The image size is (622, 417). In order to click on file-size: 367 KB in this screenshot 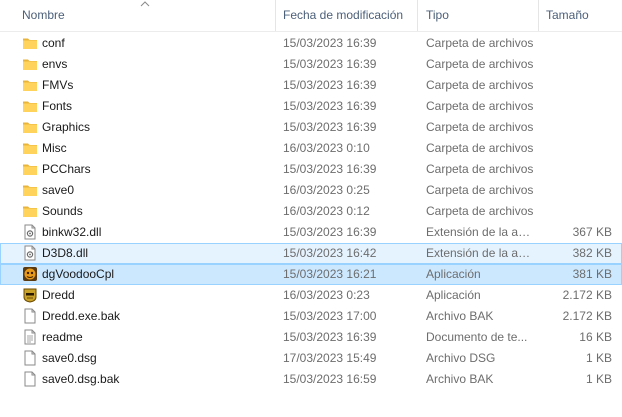, I will do `click(592, 232)`.